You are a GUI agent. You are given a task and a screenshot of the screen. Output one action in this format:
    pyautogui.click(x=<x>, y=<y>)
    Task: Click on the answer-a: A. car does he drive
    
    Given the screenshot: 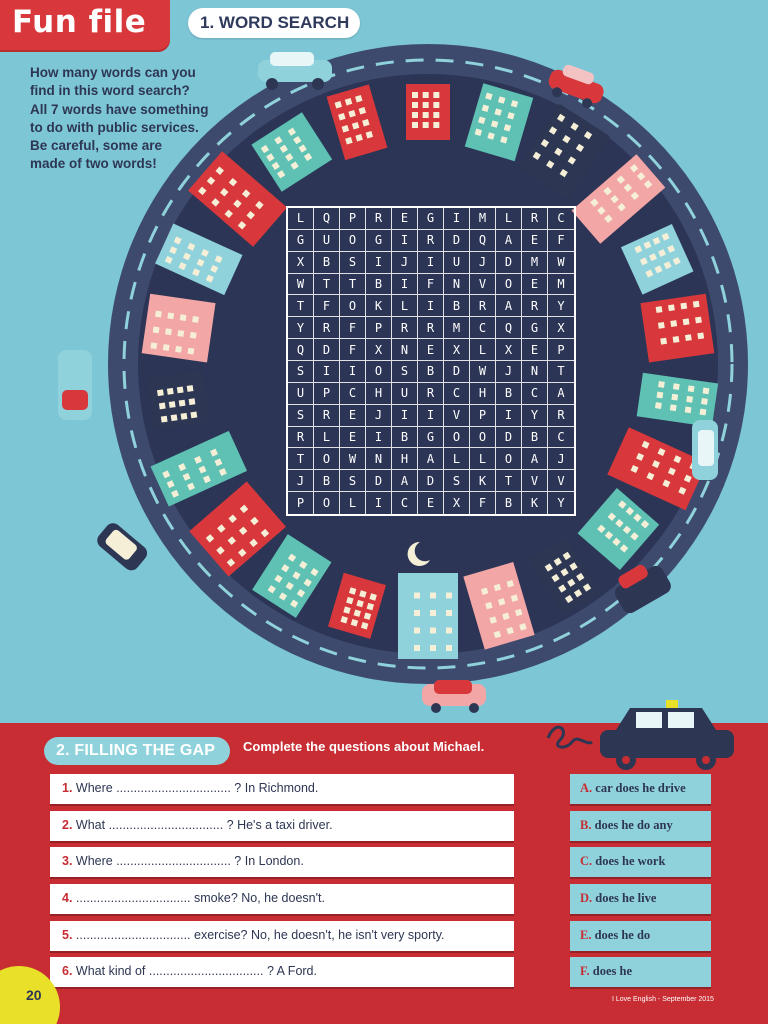 What is the action you would take?
    pyautogui.click(x=640, y=789)
    